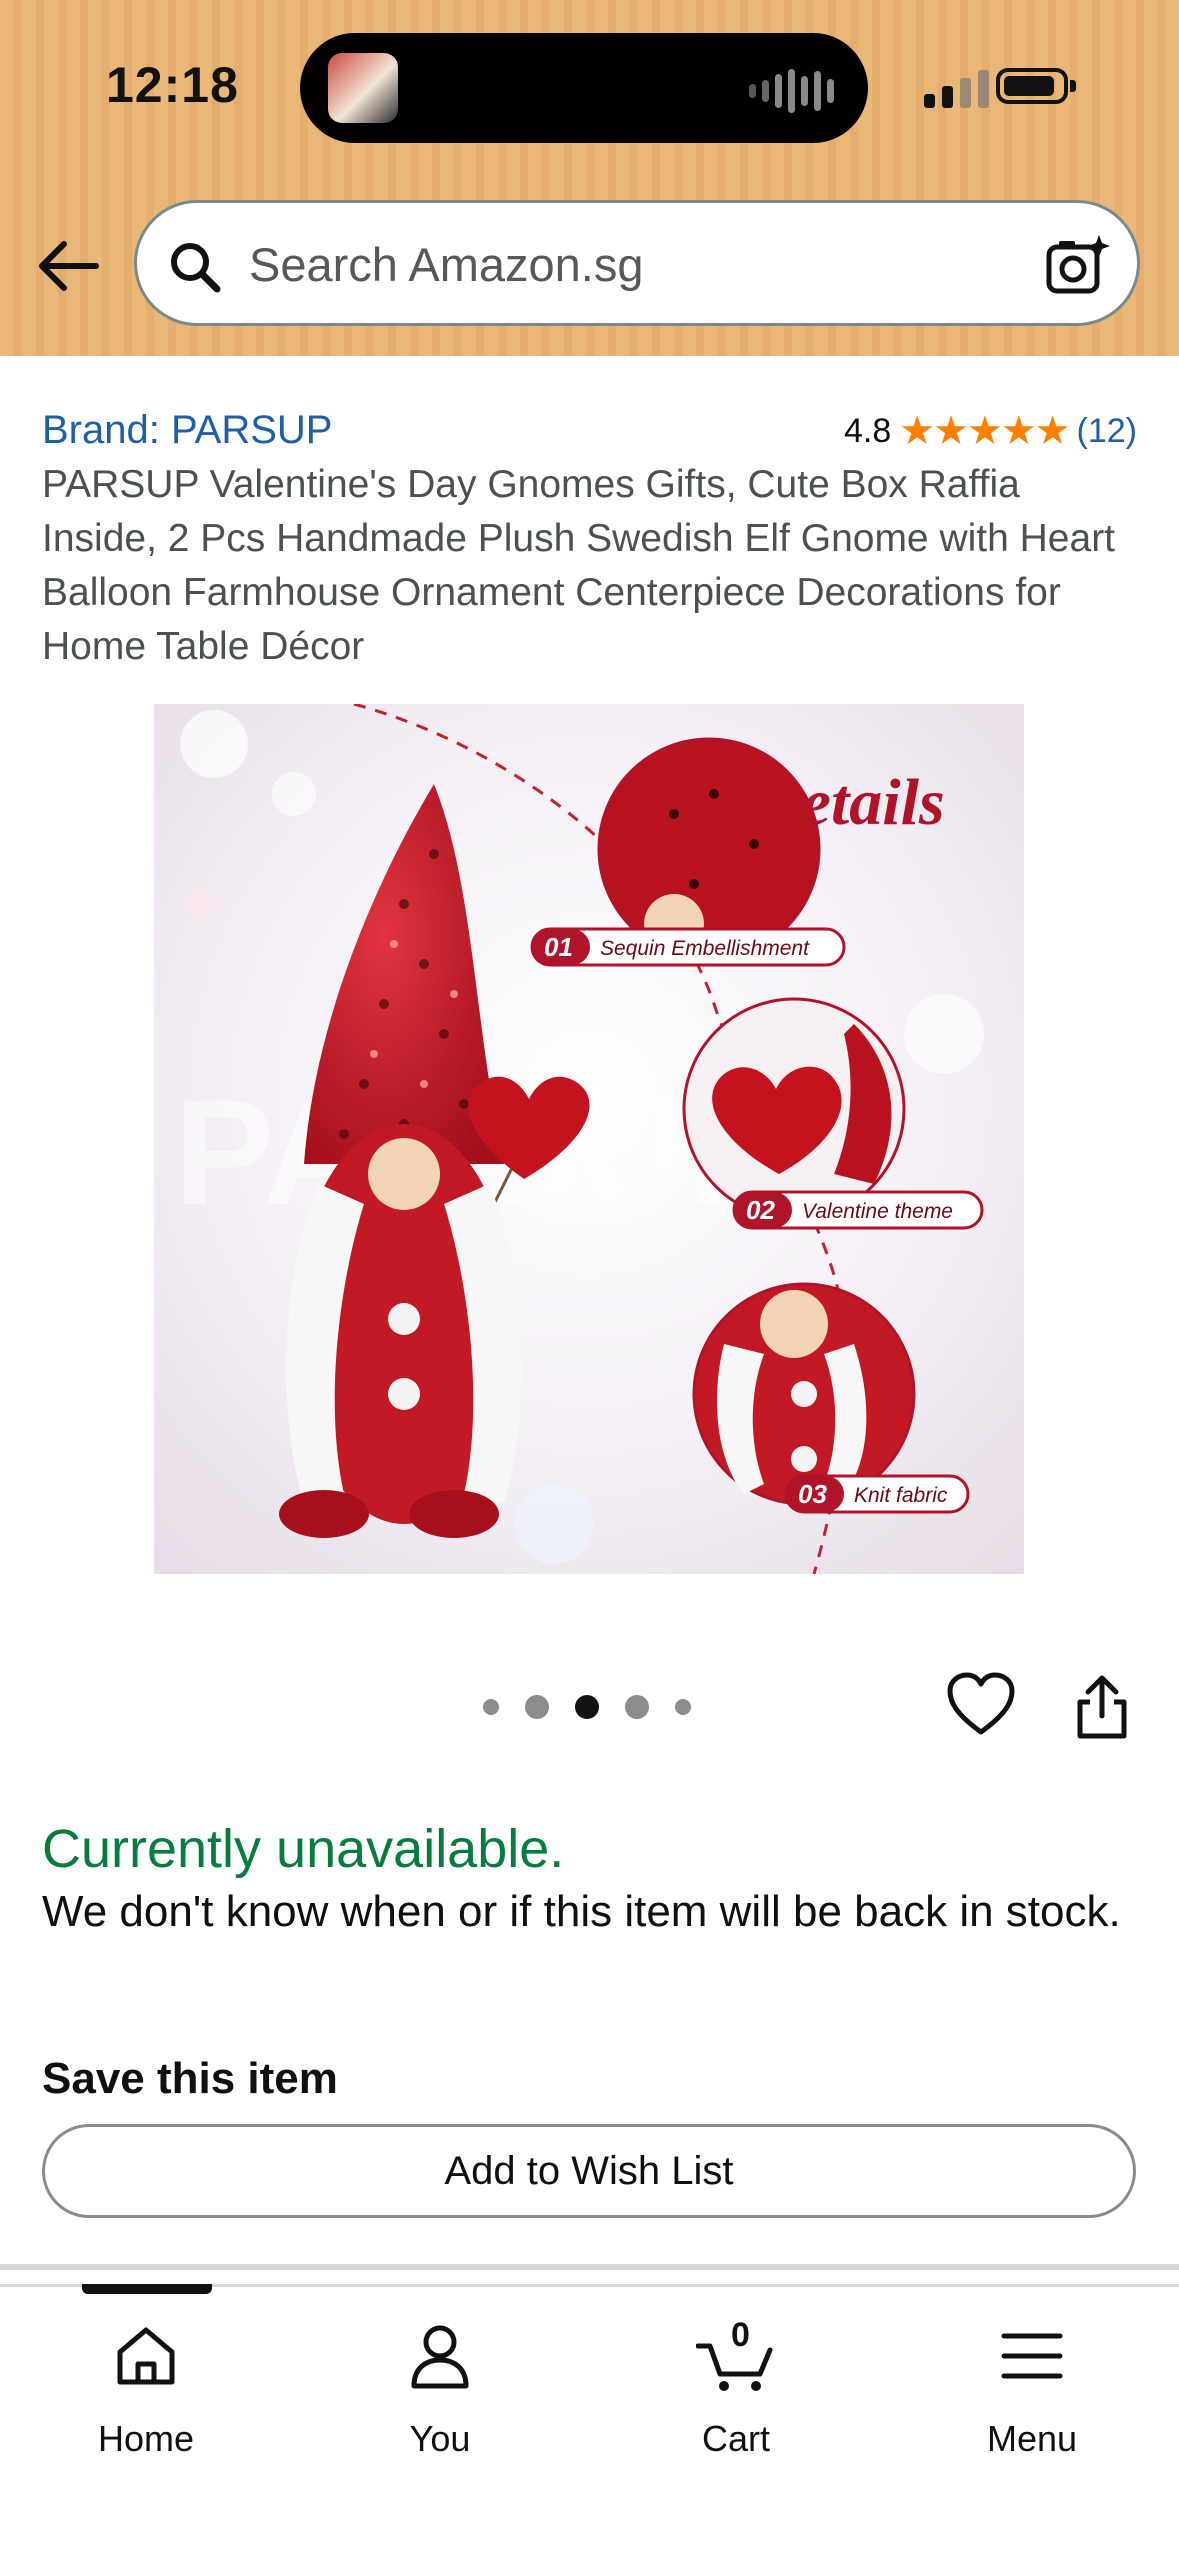 This screenshot has height=2556, width=1179. Describe the element at coordinates (440, 2357) in the screenshot. I see `person-icon` at that location.